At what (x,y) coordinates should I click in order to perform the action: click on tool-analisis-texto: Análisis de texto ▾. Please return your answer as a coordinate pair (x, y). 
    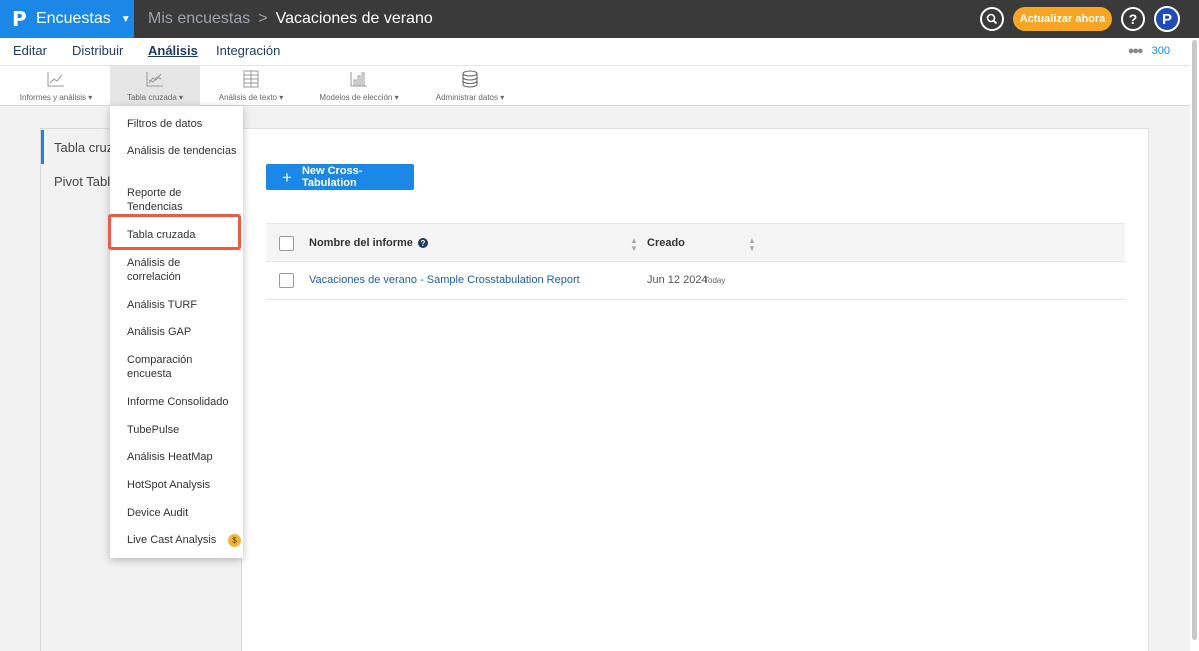
    Looking at the image, I should click on (251, 86).